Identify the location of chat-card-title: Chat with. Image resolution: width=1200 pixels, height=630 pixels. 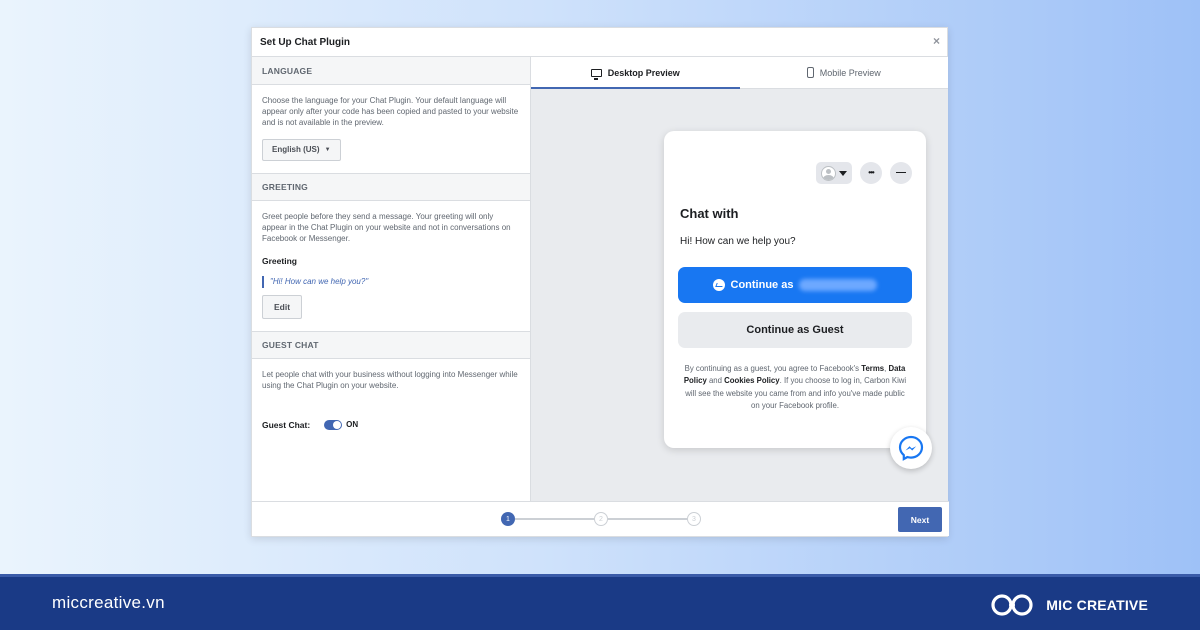
(709, 213).